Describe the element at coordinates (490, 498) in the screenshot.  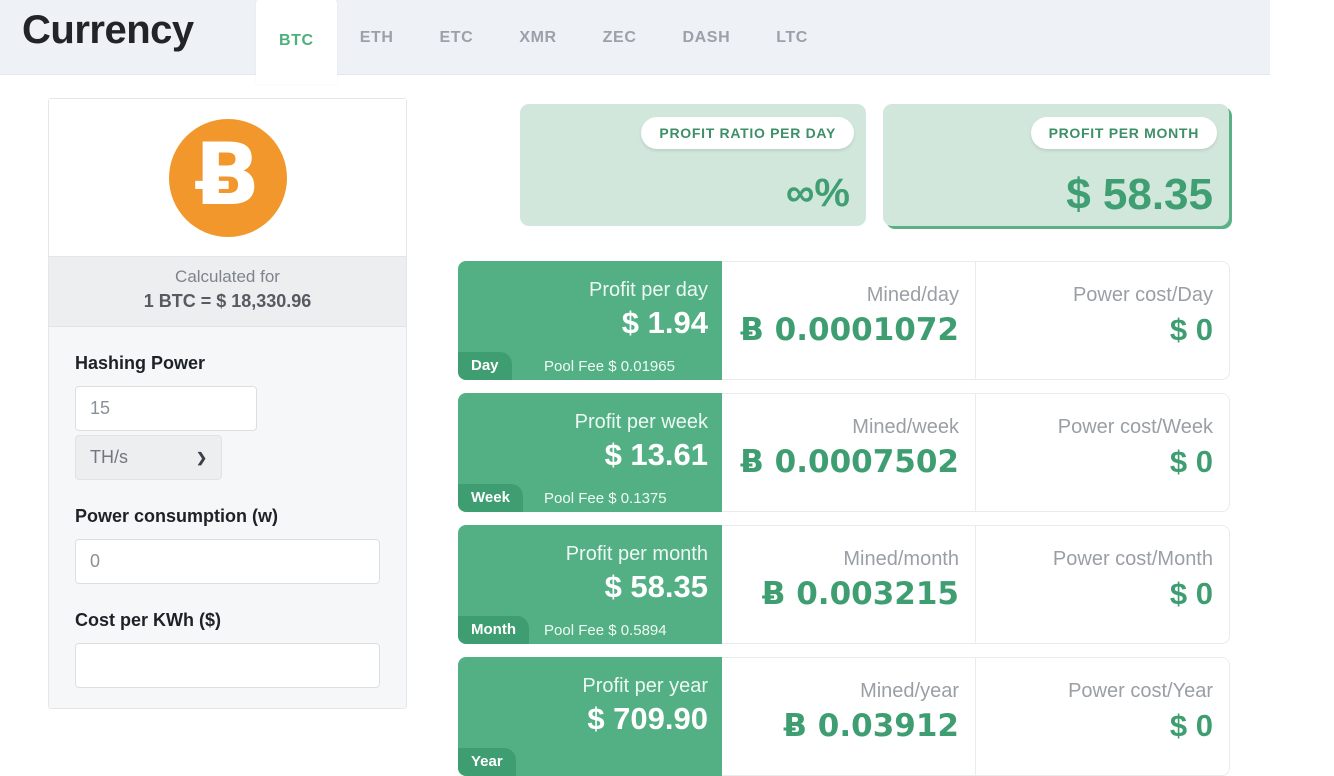
I see `period-badge: Week` at that location.